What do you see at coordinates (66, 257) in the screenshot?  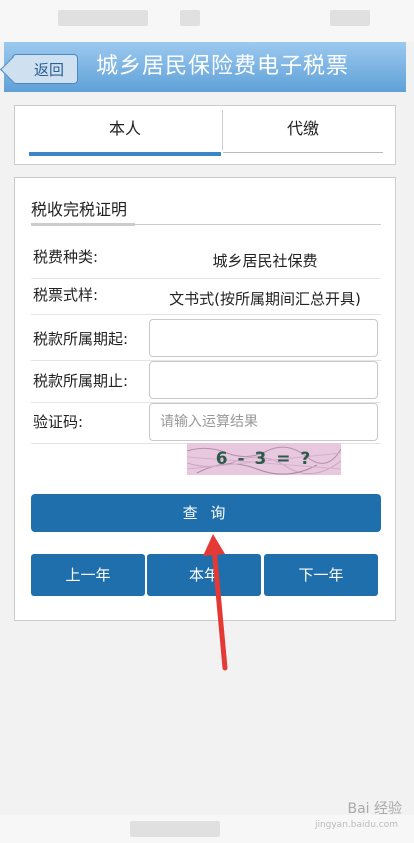 I see `fee-type-label: 税费种类:` at bounding box center [66, 257].